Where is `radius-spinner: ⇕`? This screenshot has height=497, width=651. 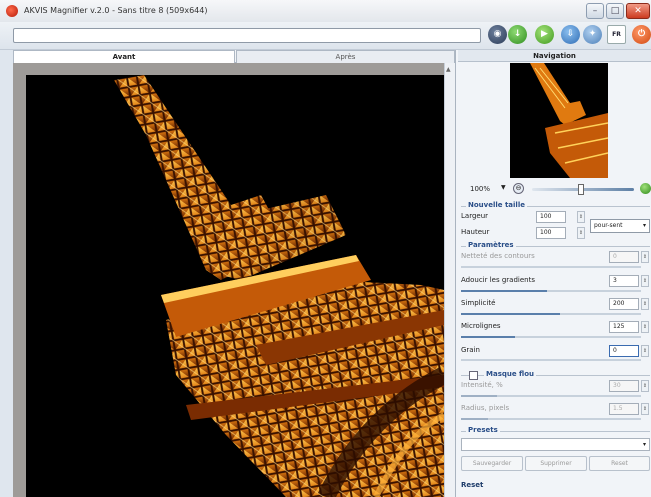 radius-spinner: ⇕ is located at coordinates (645, 409).